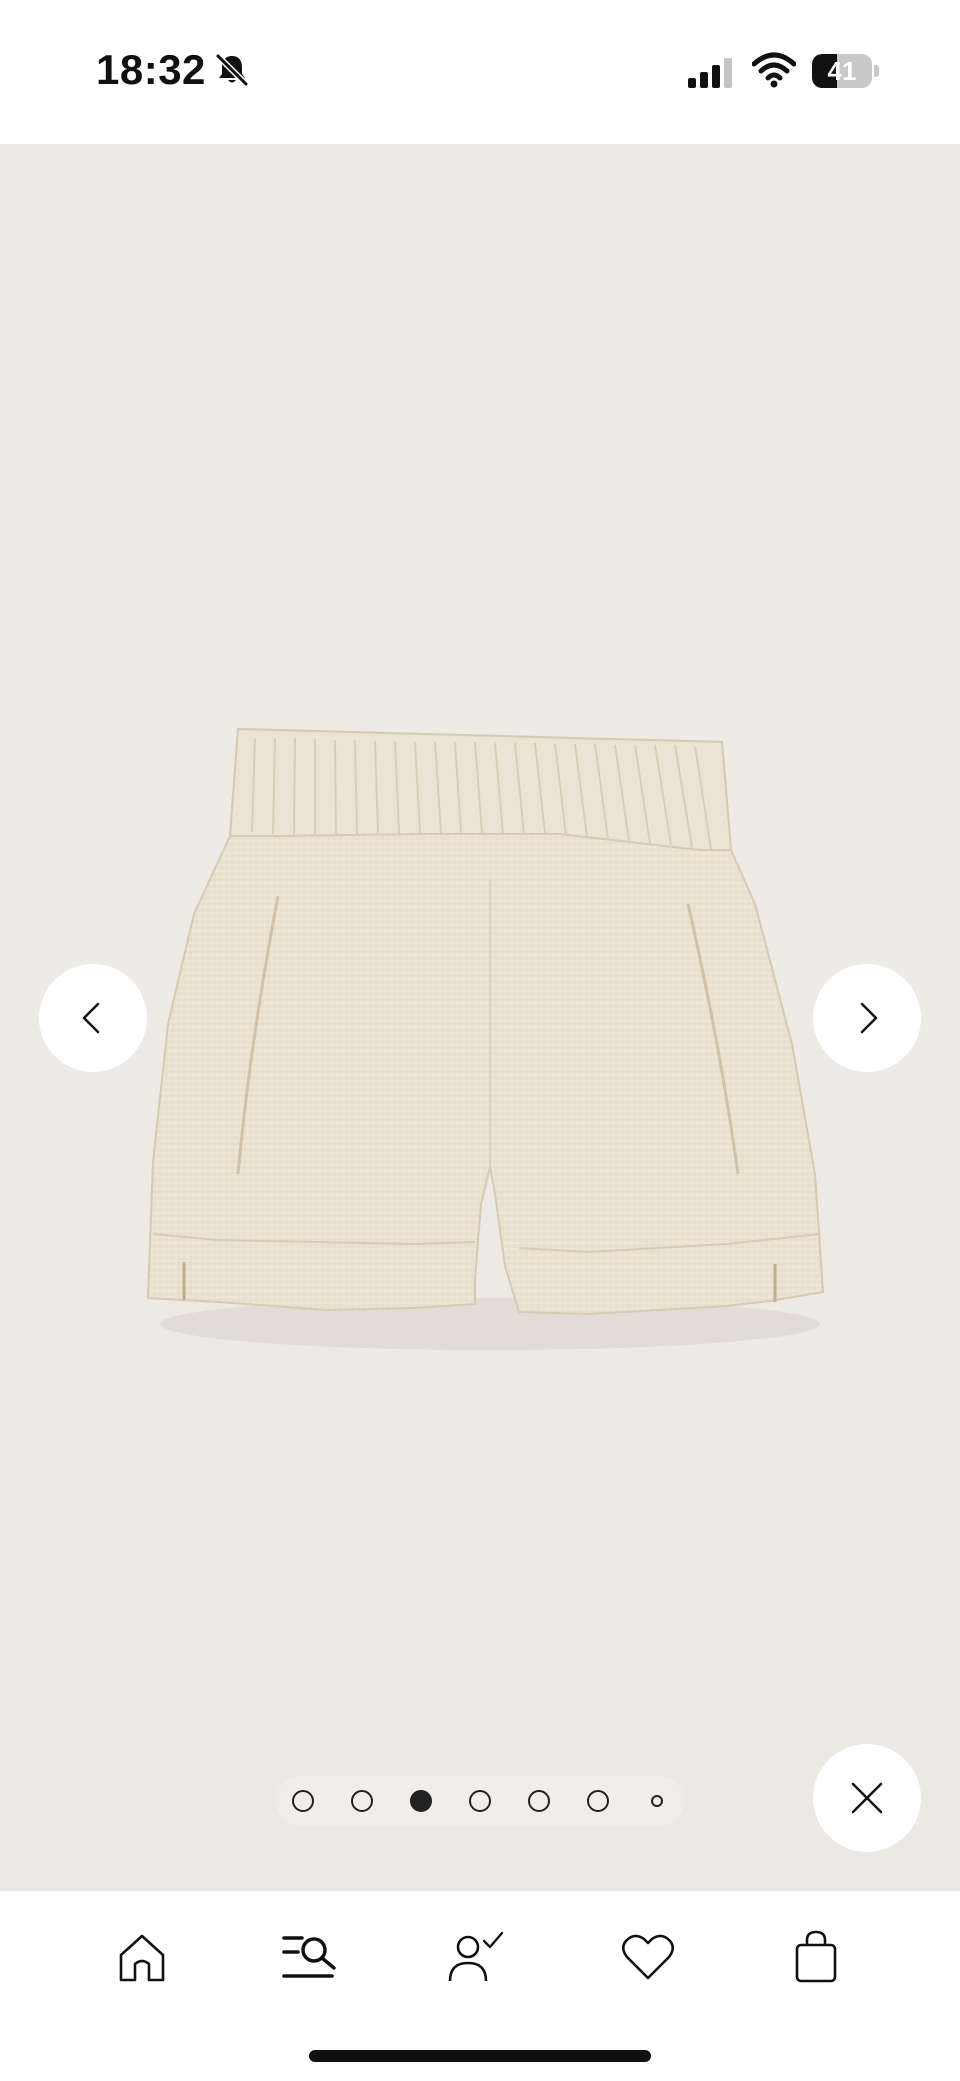 The image size is (960, 2081). I want to click on home-indicator, so click(480, 2056).